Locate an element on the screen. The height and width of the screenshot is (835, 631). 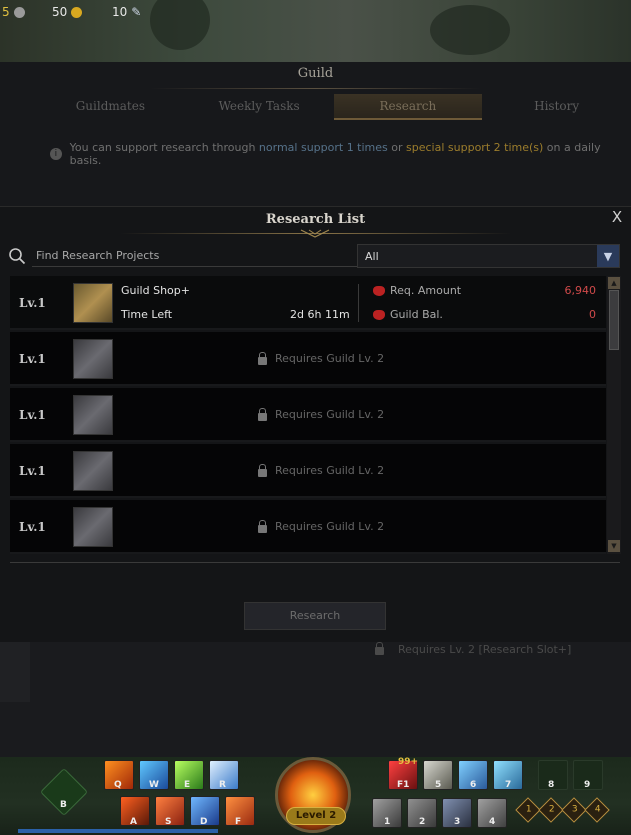
silver-currency: 5 is located at coordinates (13, 12).